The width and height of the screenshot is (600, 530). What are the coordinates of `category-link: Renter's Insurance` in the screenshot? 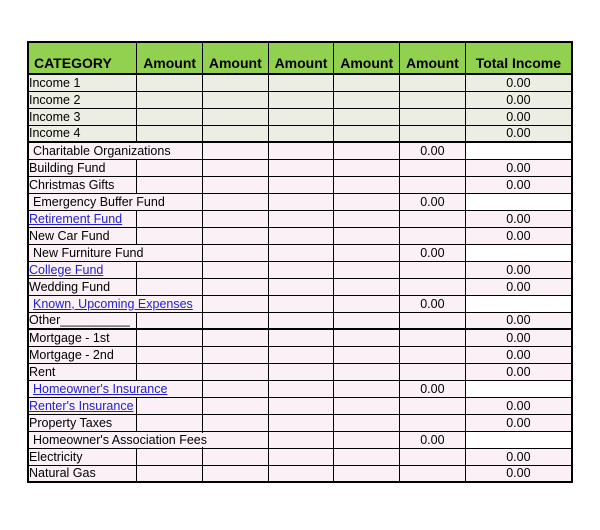 It's located at (81, 406).